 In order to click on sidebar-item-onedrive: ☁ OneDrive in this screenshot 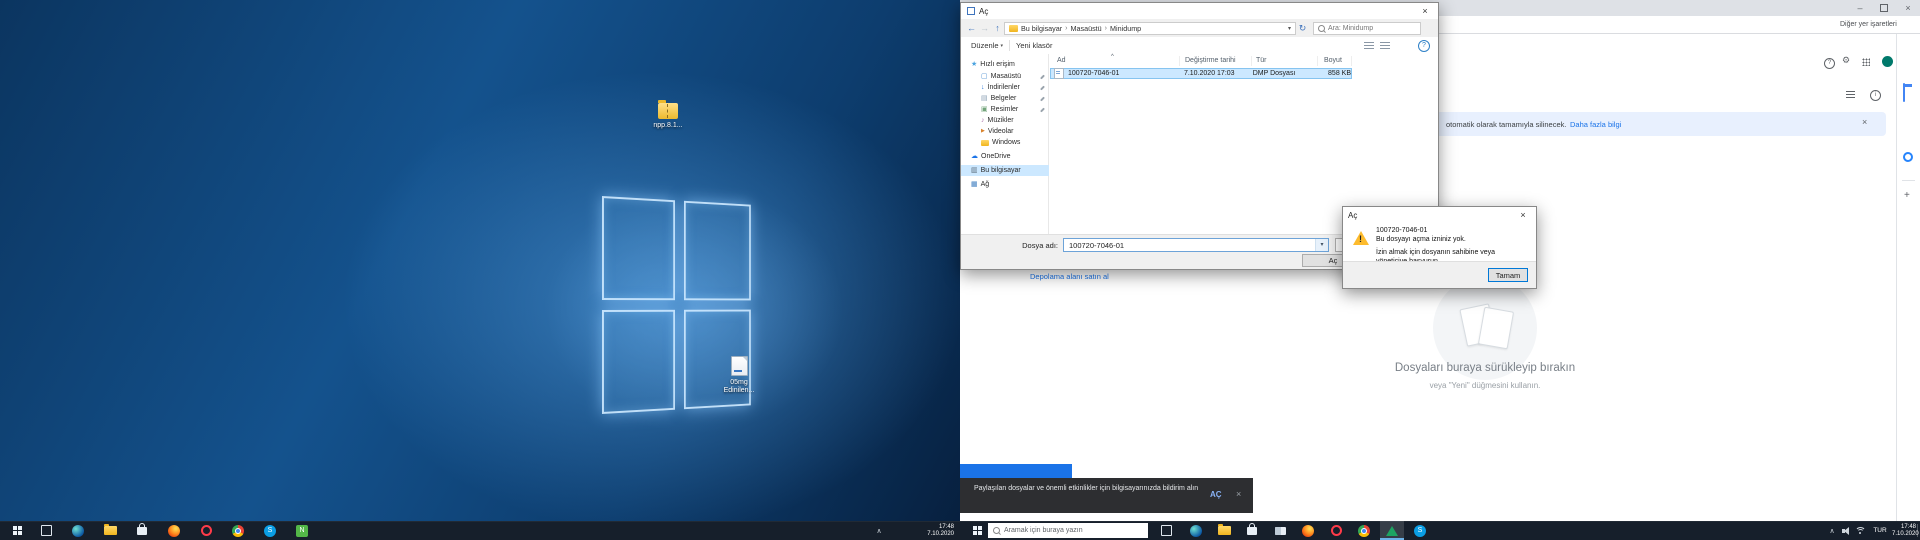, I will do `click(1005, 156)`.